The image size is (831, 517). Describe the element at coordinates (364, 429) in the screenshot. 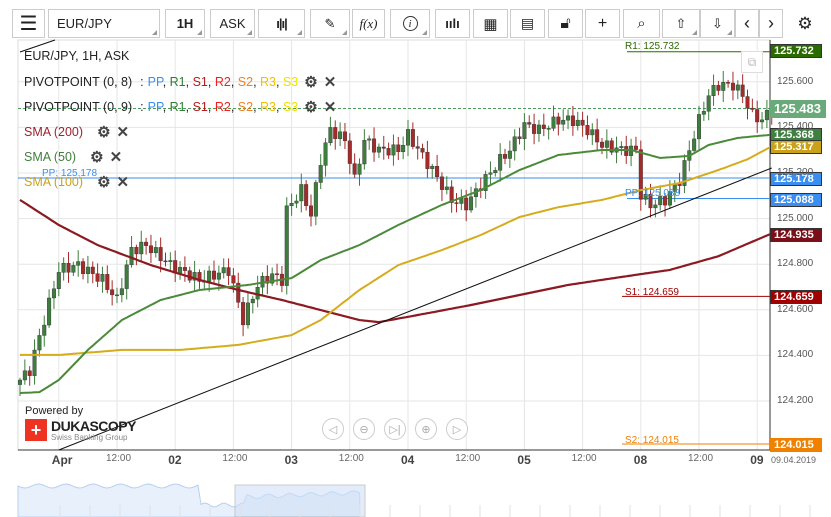

I see `zoom-out-button: ⊖` at that location.